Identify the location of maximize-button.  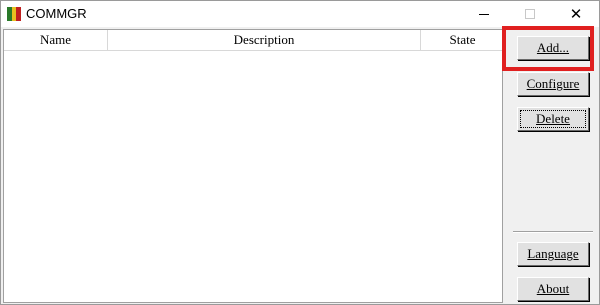
(530, 14).